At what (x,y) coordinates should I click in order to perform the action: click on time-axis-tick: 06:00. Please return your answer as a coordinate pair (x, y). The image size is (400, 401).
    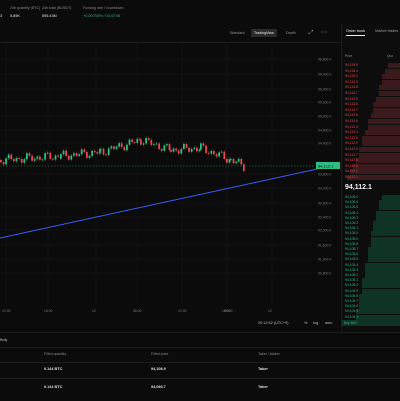
    Looking at the image, I should click on (137, 311).